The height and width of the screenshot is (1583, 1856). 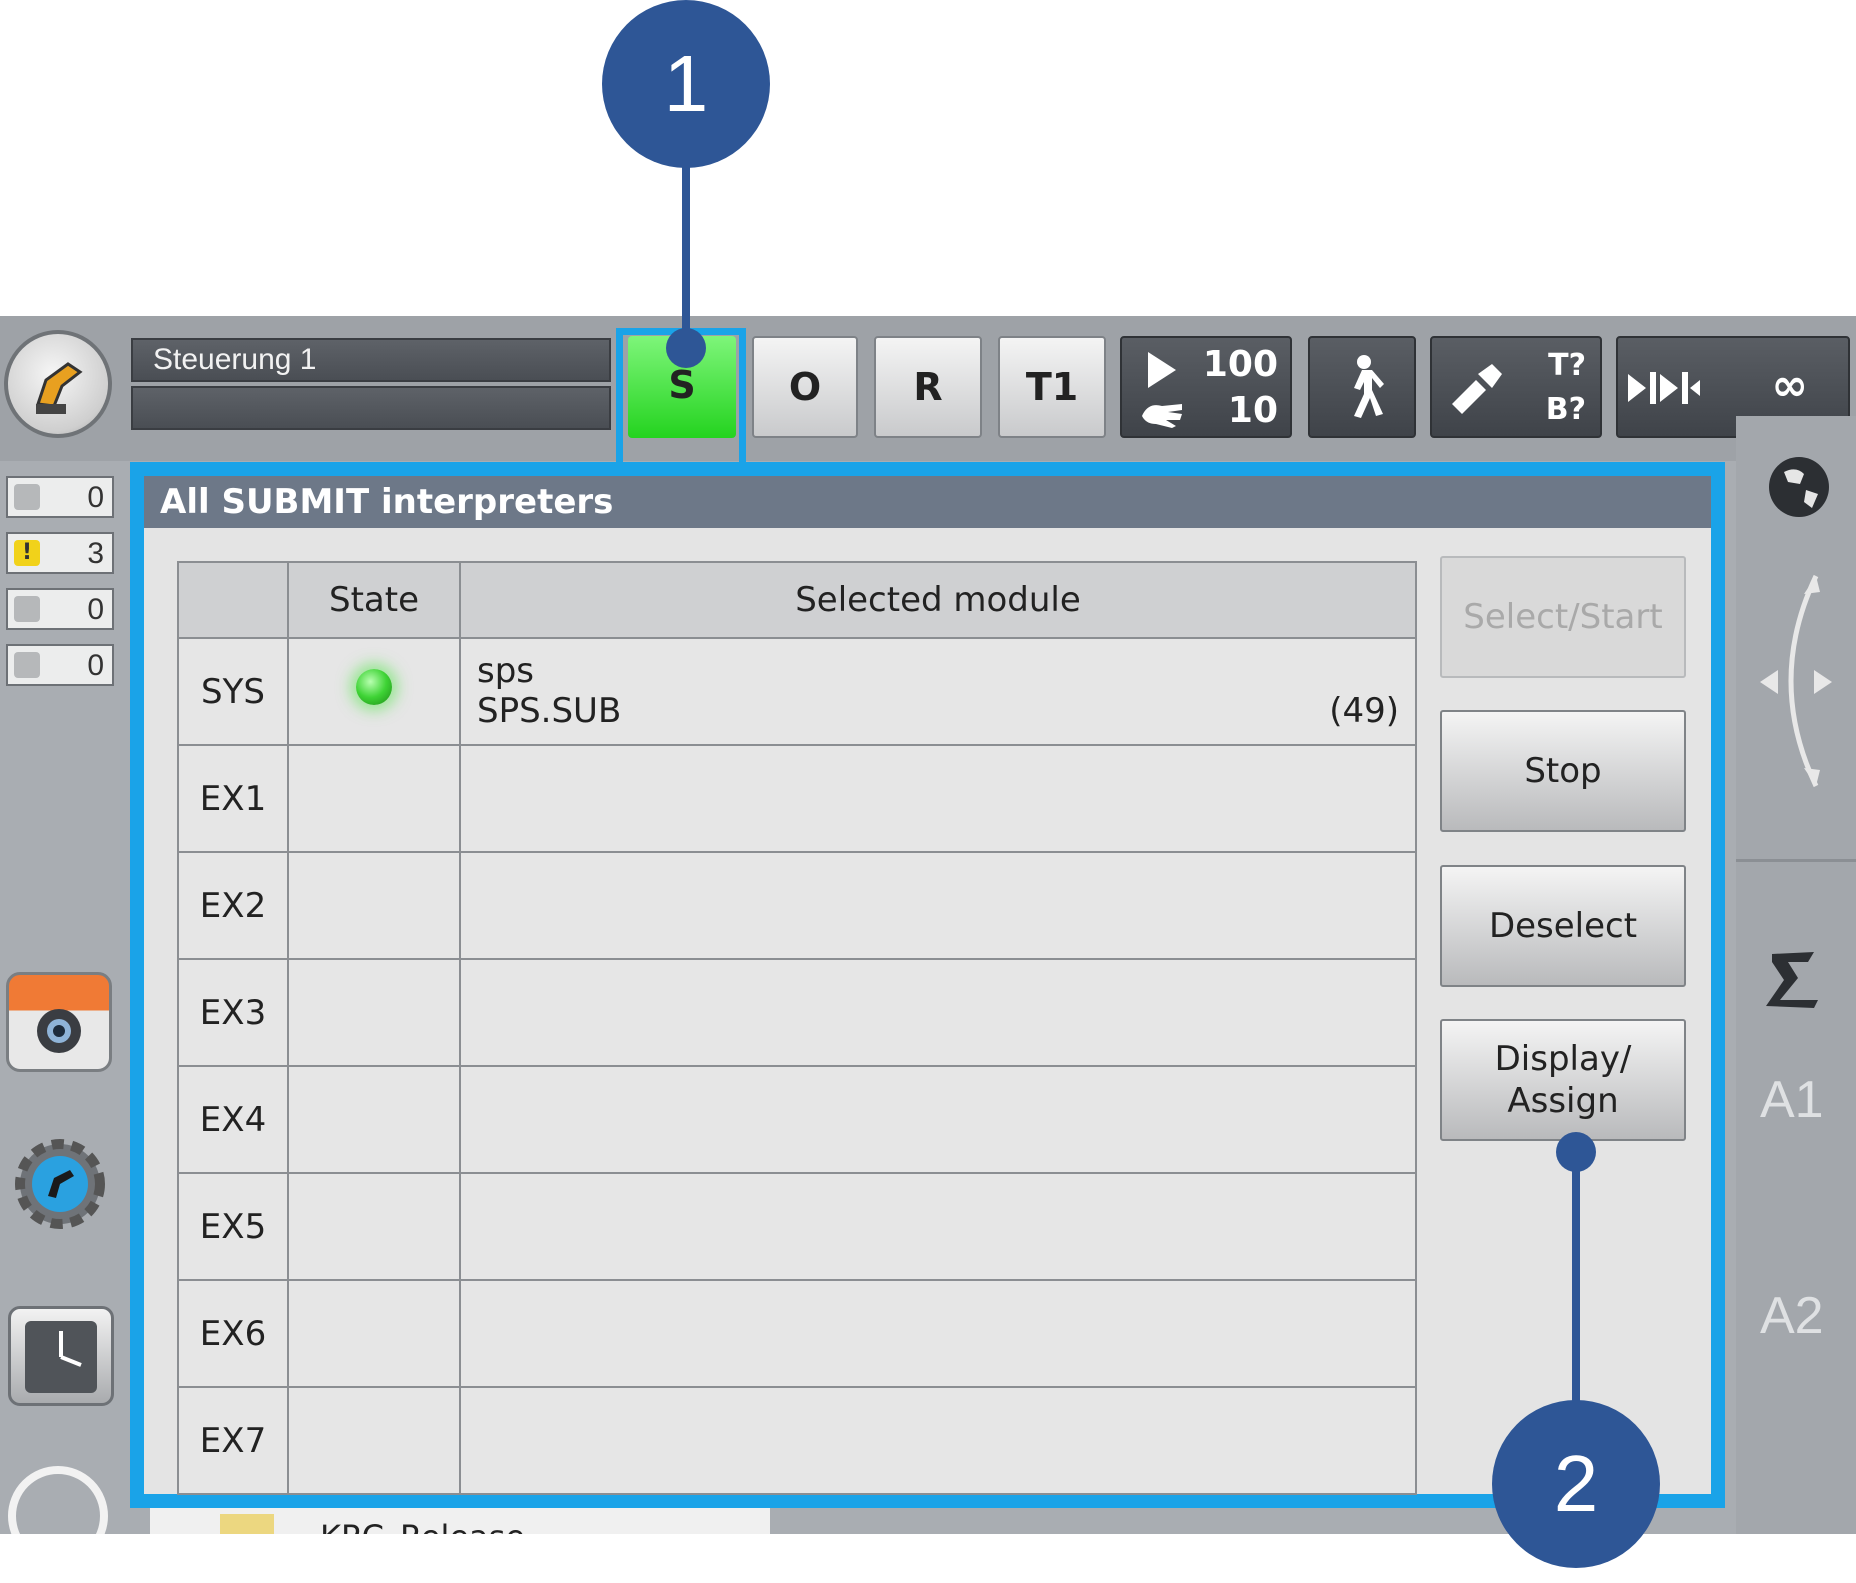 I want to click on interpreter-id: EX4, so click(x=233, y=1119).